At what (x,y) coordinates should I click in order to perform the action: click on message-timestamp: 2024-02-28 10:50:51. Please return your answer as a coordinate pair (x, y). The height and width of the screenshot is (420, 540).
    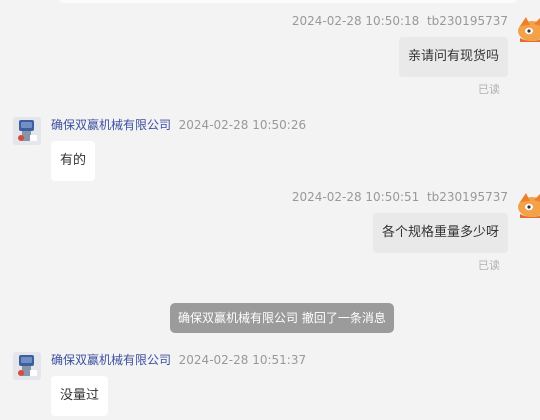
    Looking at the image, I should click on (355, 197).